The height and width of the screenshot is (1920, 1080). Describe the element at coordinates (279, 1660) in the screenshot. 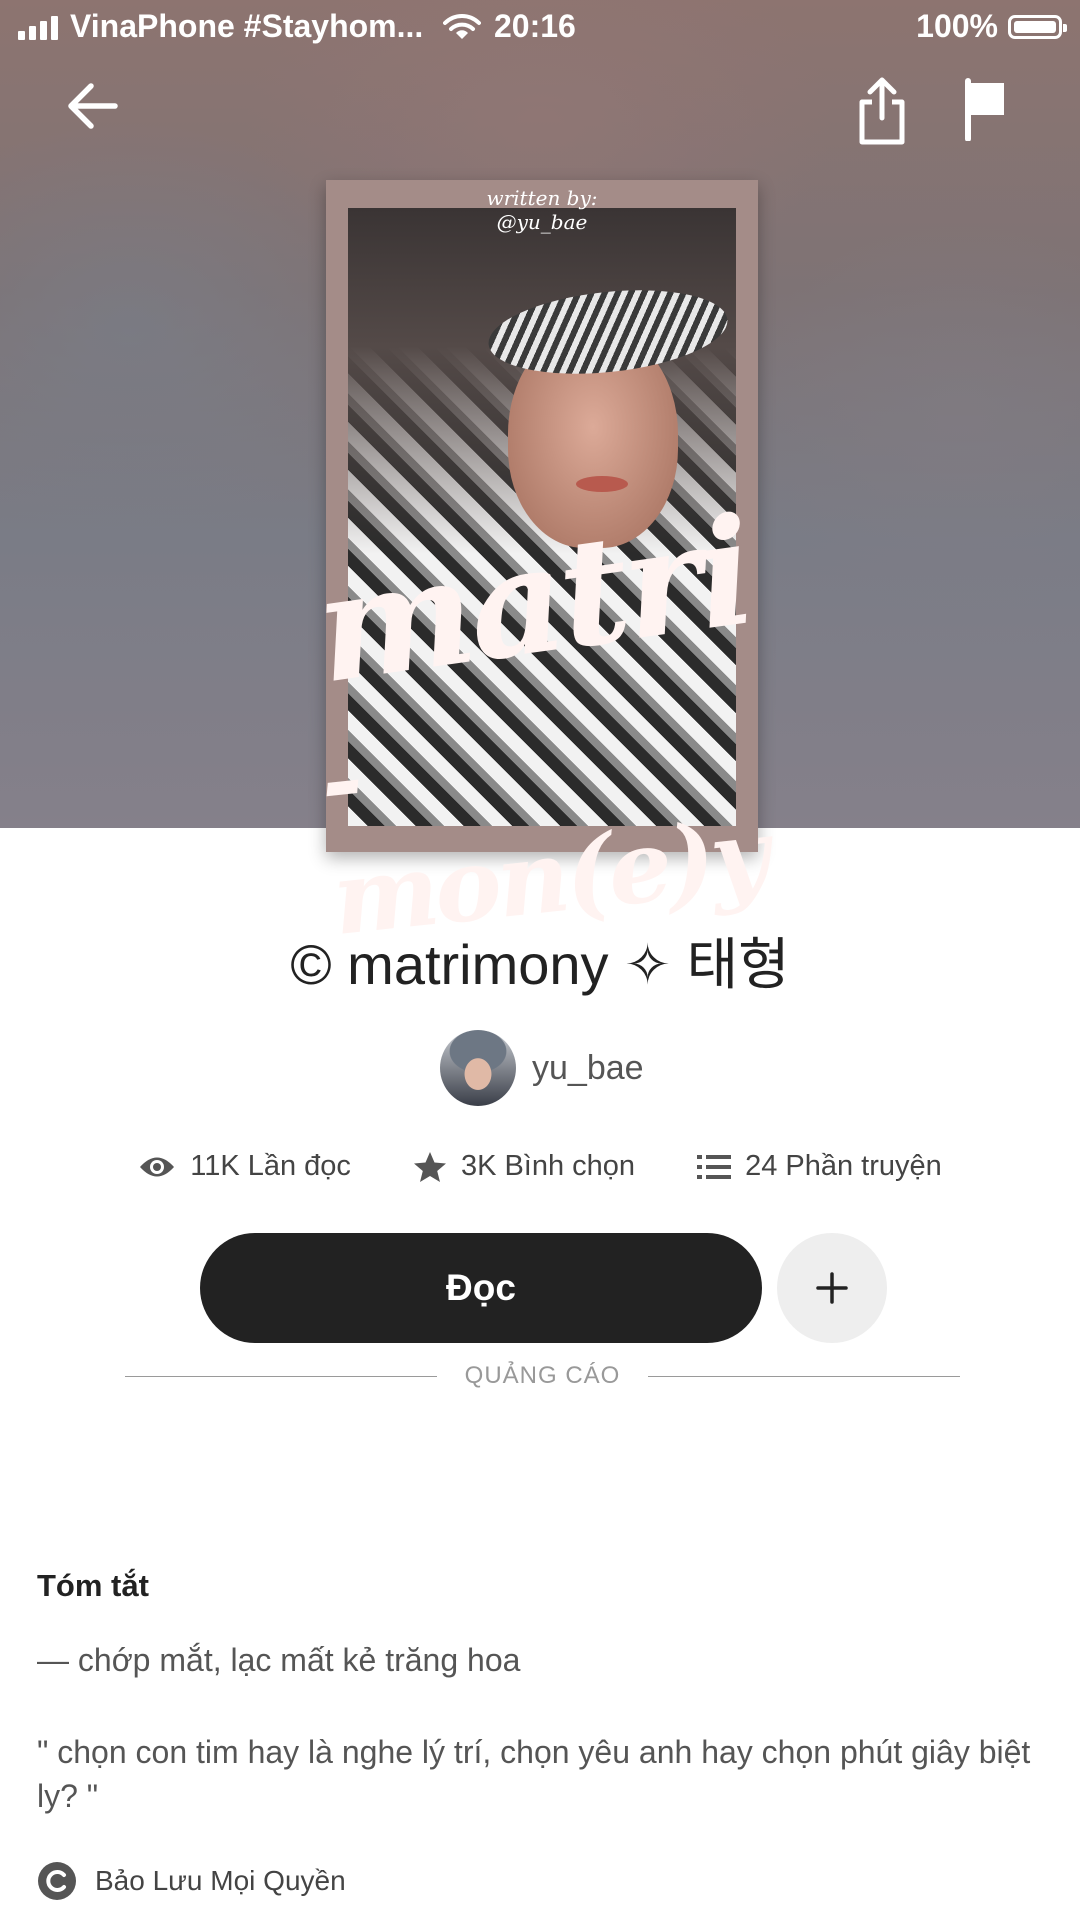

I see `summary-line-1: — chớp mắt, lạc mất kẻ trăng hoa` at that location.